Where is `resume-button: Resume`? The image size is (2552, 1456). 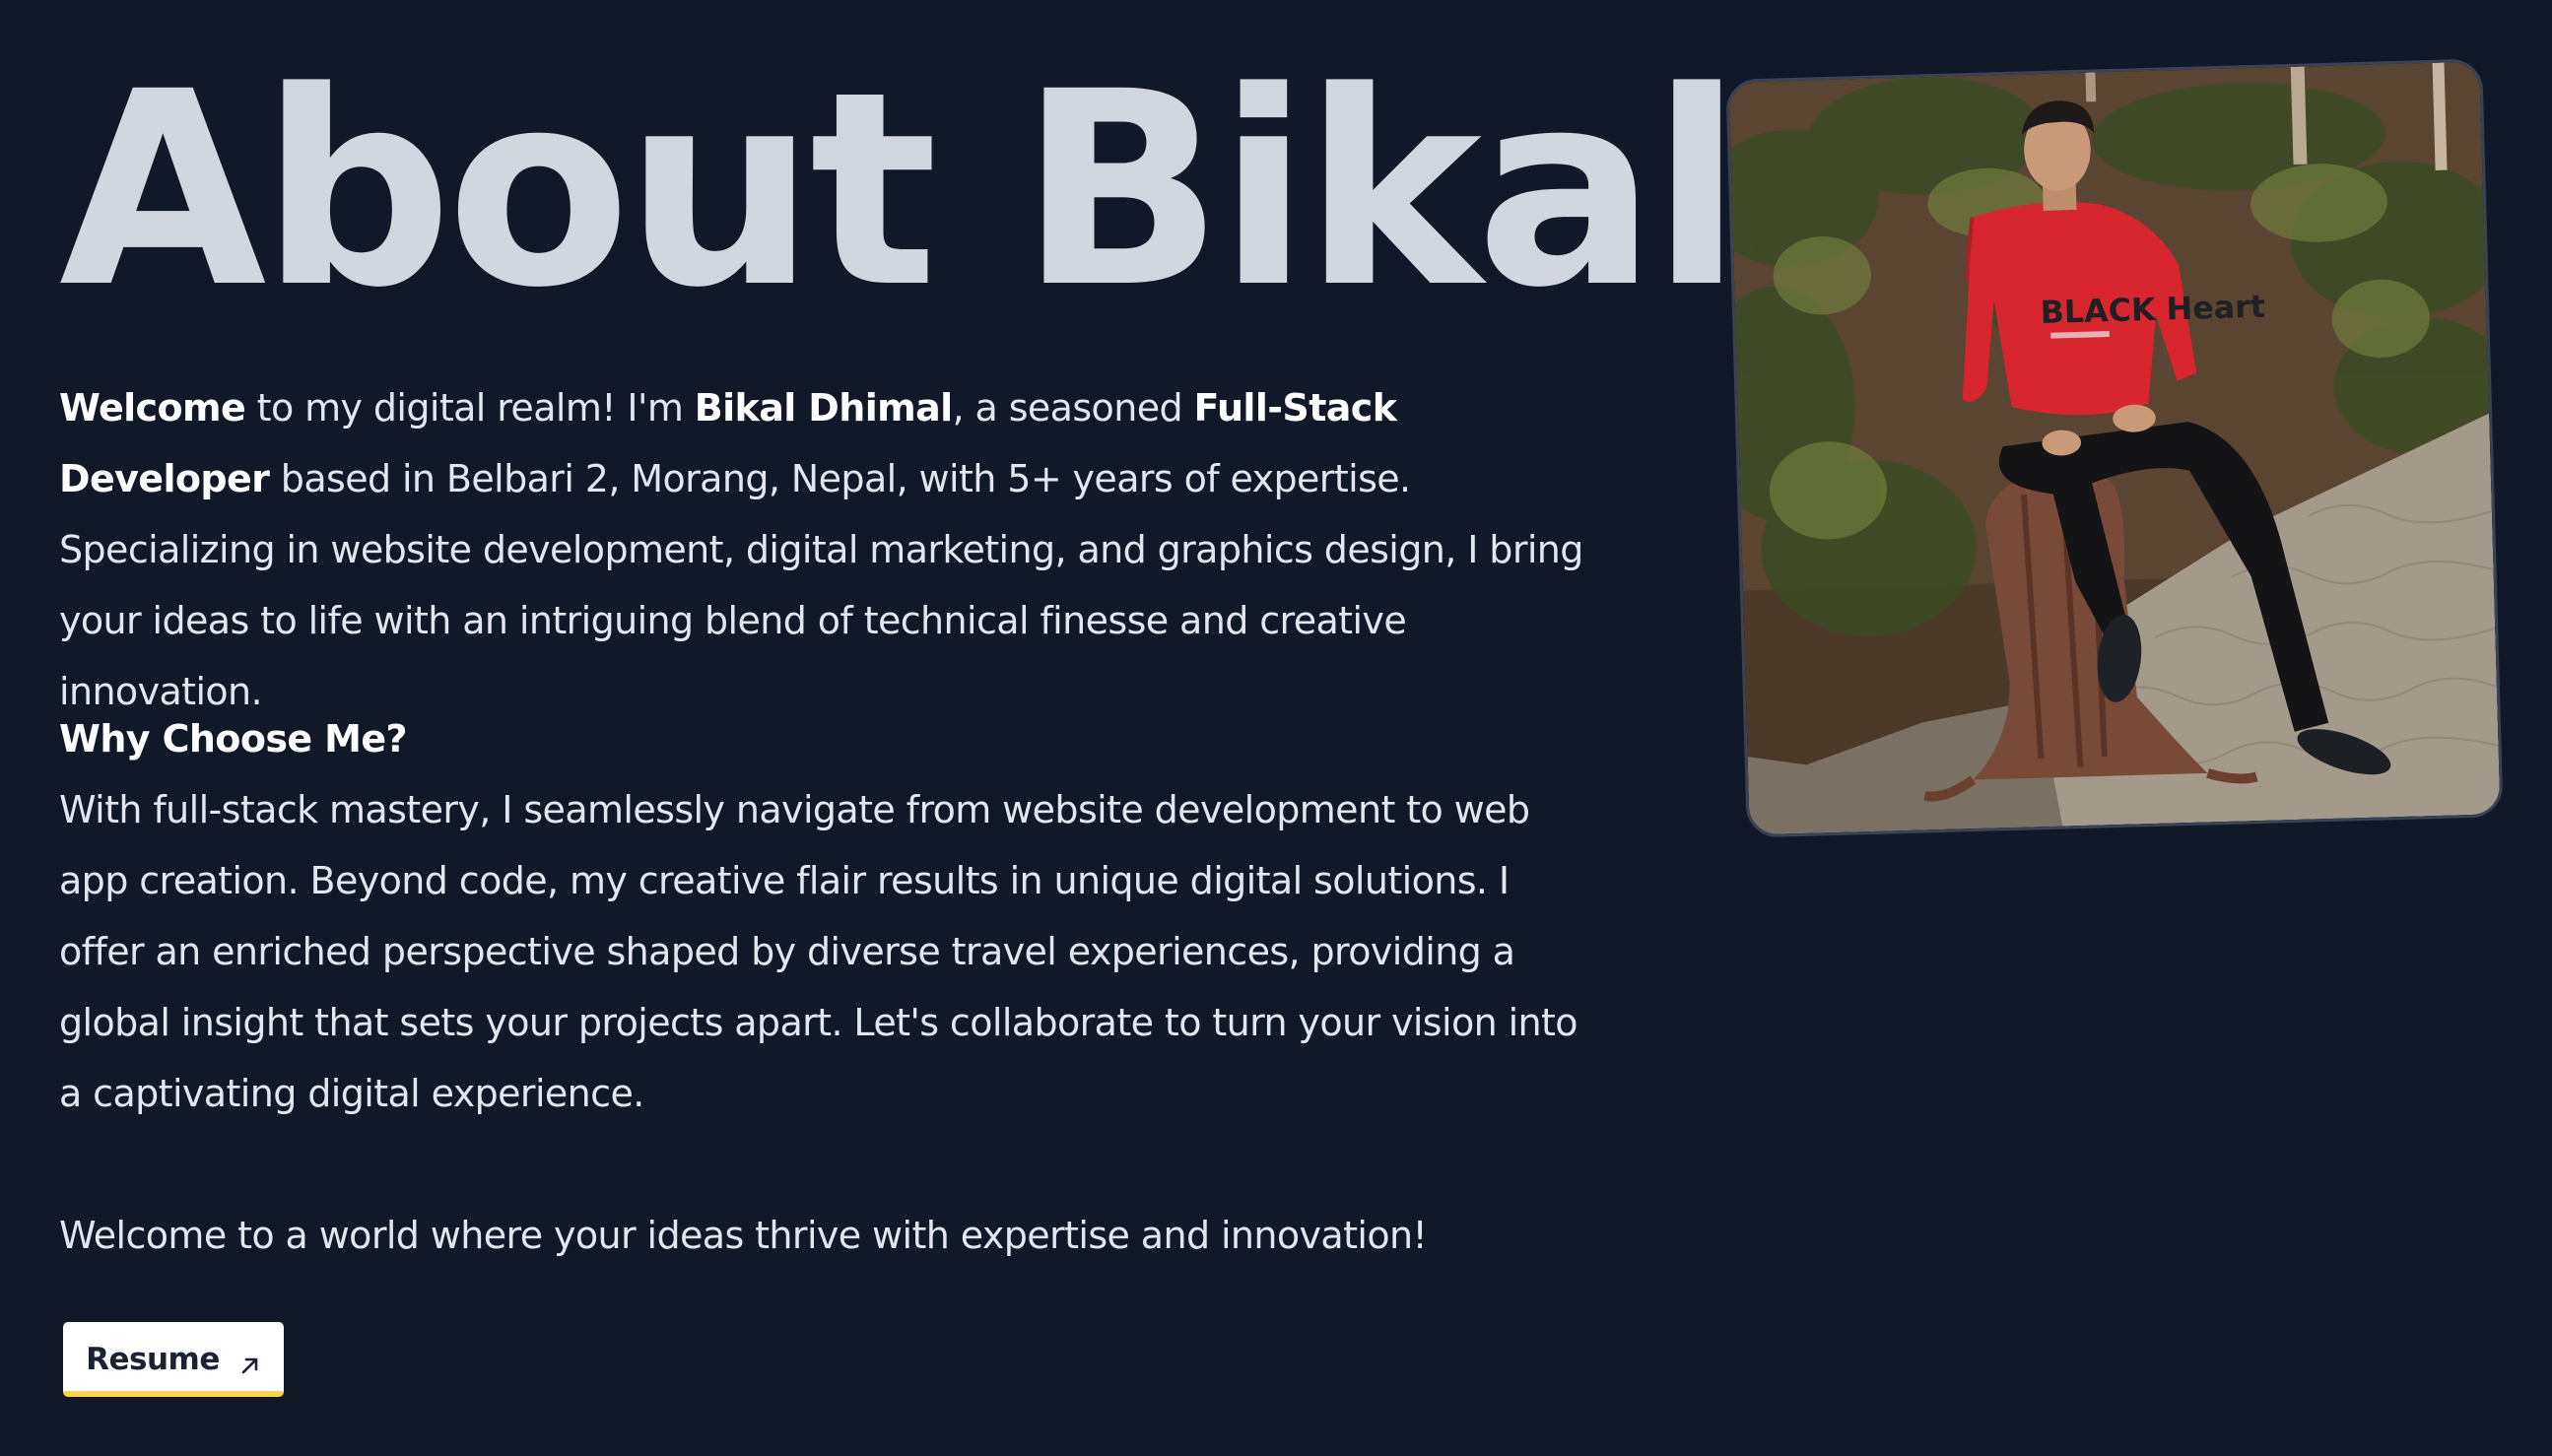
resume-button: Resume is located at coordinates (173, 1359).